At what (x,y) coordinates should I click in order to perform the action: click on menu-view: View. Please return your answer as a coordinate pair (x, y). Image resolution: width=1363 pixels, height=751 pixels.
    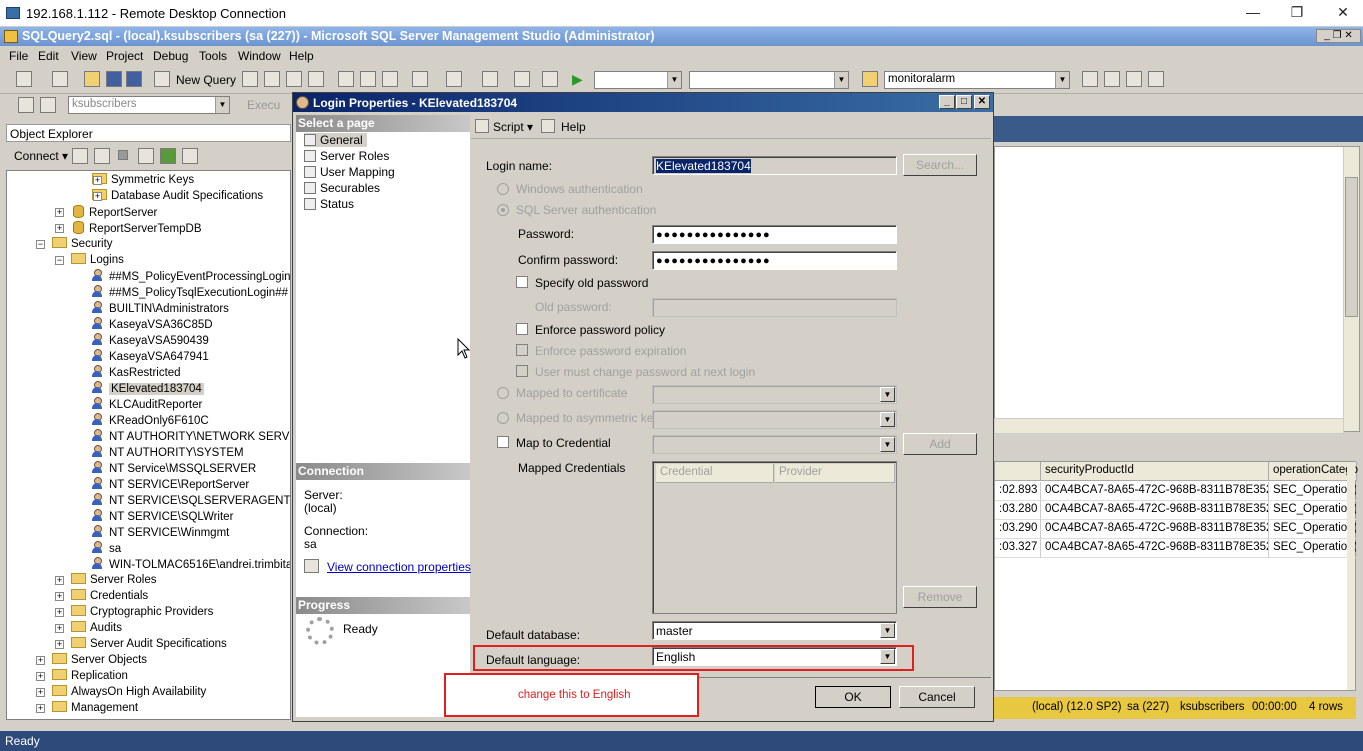
    Looking at the image, I should click on (84, 56).